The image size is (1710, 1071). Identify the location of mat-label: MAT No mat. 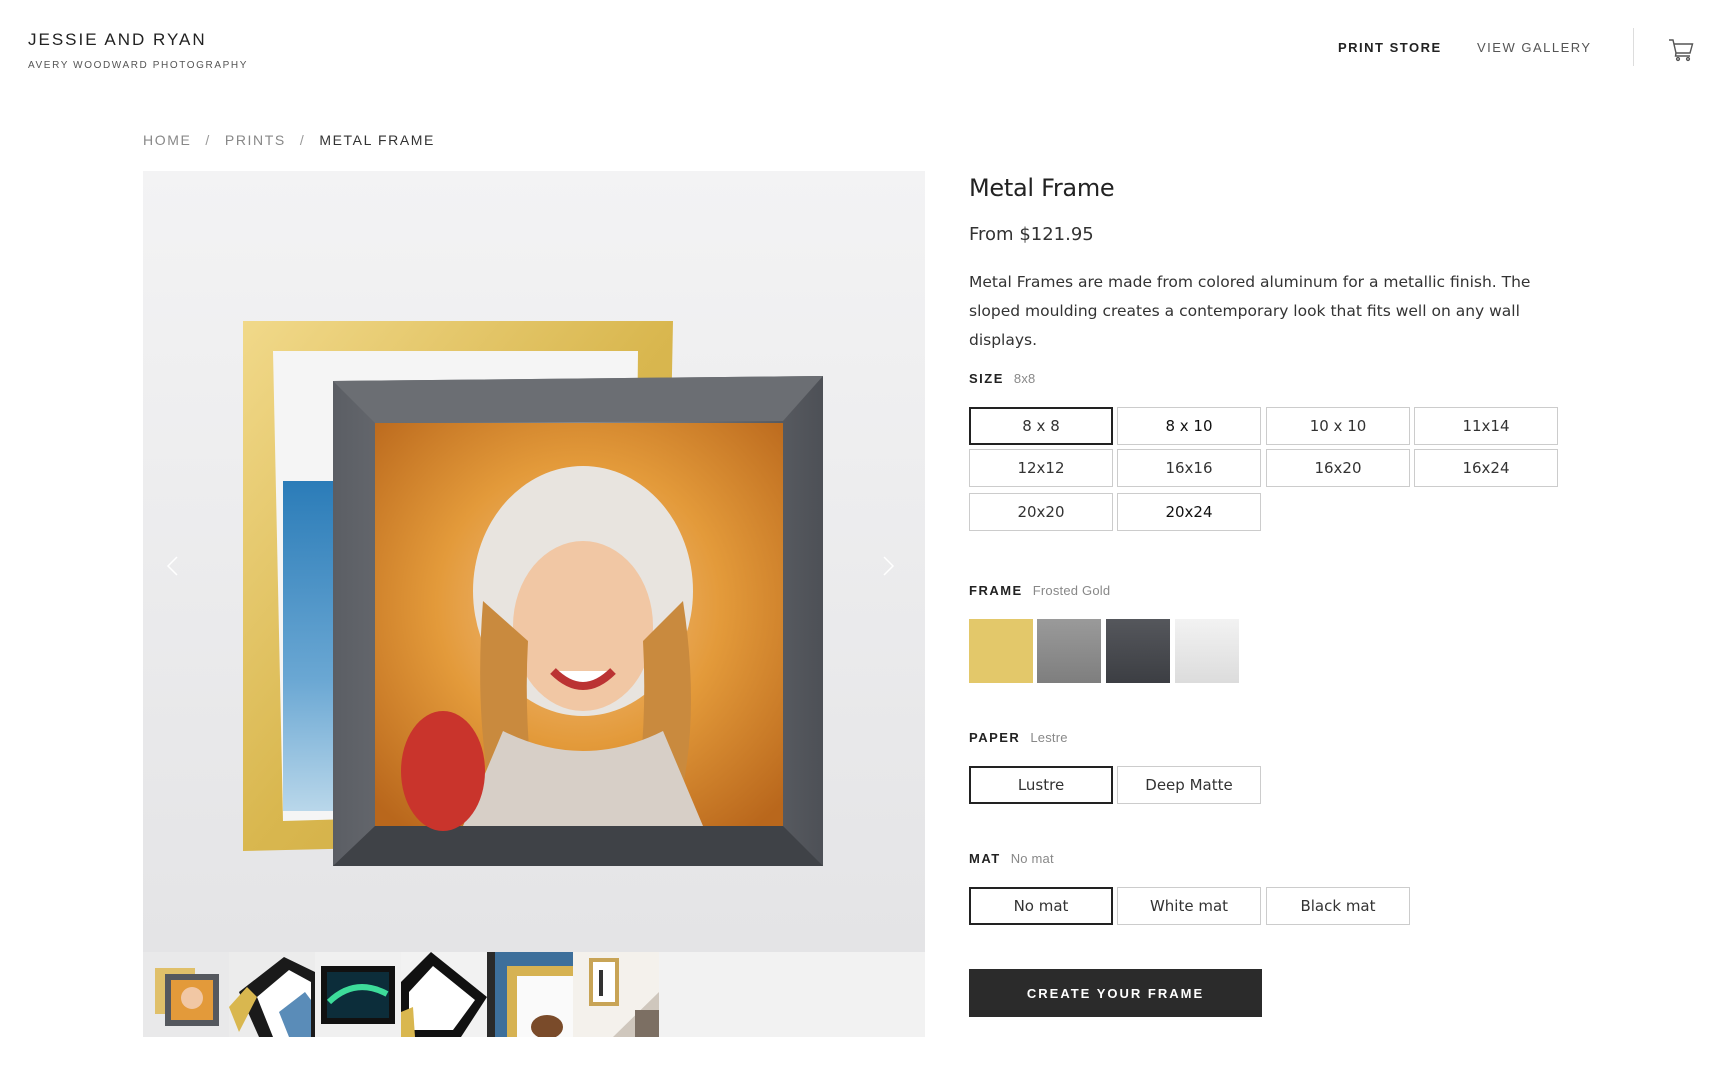
(1011, 858).